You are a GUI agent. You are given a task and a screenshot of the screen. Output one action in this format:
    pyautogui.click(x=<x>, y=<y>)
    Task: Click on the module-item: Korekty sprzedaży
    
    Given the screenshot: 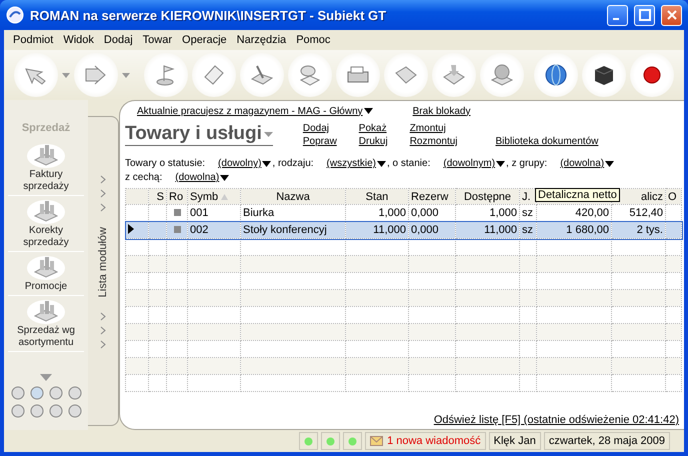 What is the action you would take?
    pyautogui.click(x=46, y=224)
    